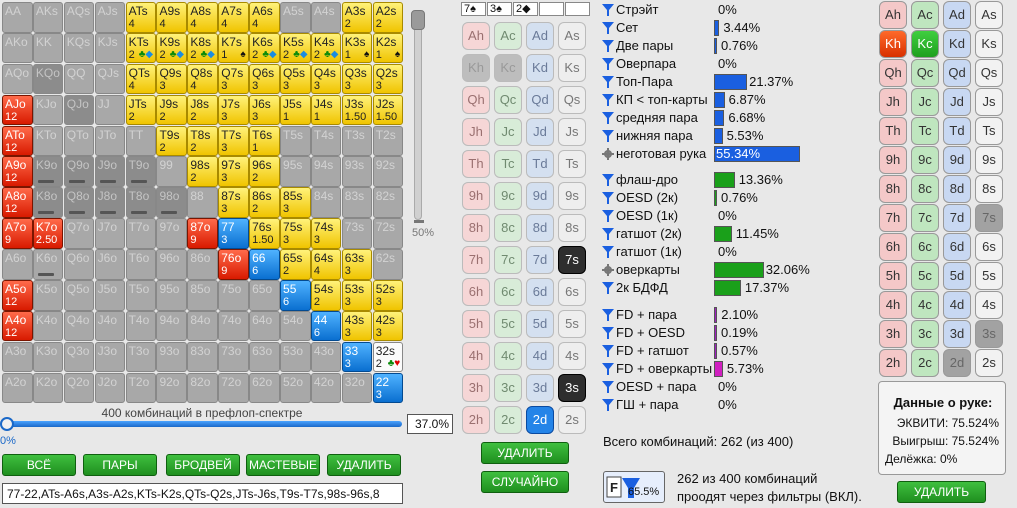 The height and width of the screenshot is (508, 1017). Describe the element at coordinates (893, 15) in the screenshot. I see `hand-card-Ah: Ah` at that location.